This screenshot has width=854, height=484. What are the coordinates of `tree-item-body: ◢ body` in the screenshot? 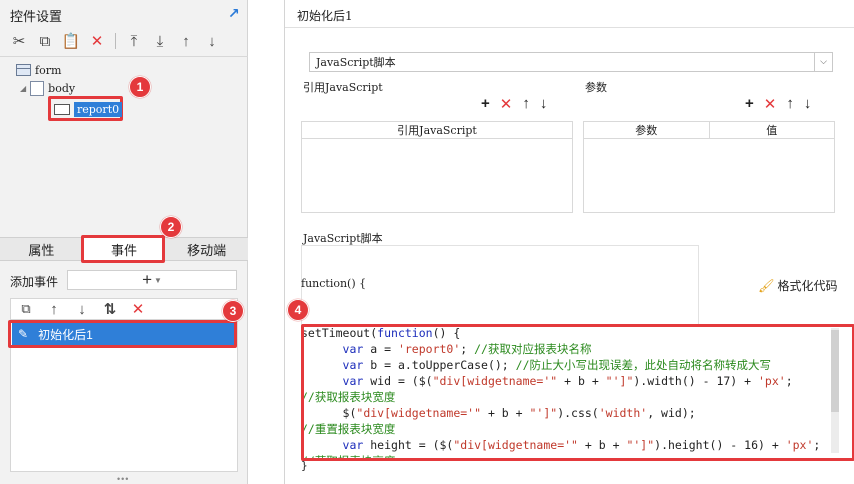 It's located at (47, 88).